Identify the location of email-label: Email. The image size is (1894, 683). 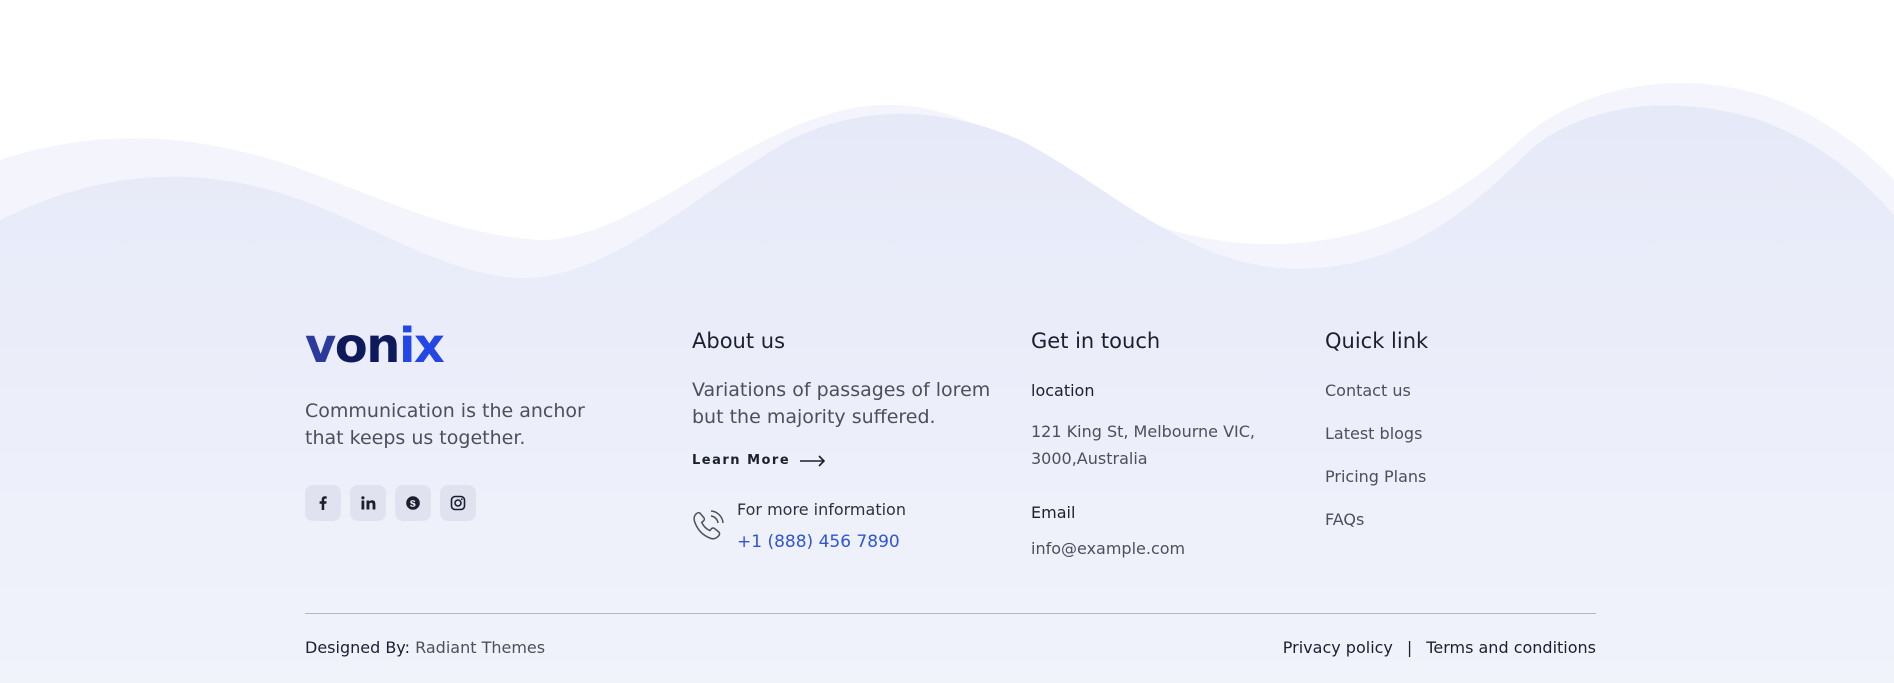
(1053, 512).